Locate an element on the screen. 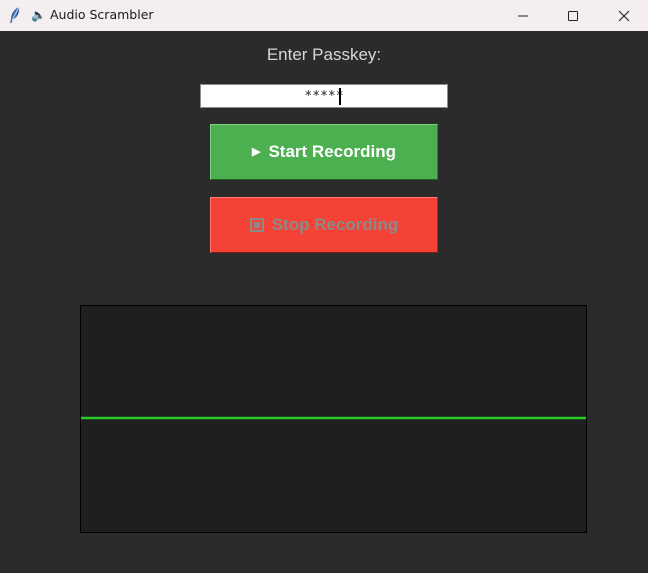 This screenshot has height=573, width=648. close-button is located at coordinates (624, 15).